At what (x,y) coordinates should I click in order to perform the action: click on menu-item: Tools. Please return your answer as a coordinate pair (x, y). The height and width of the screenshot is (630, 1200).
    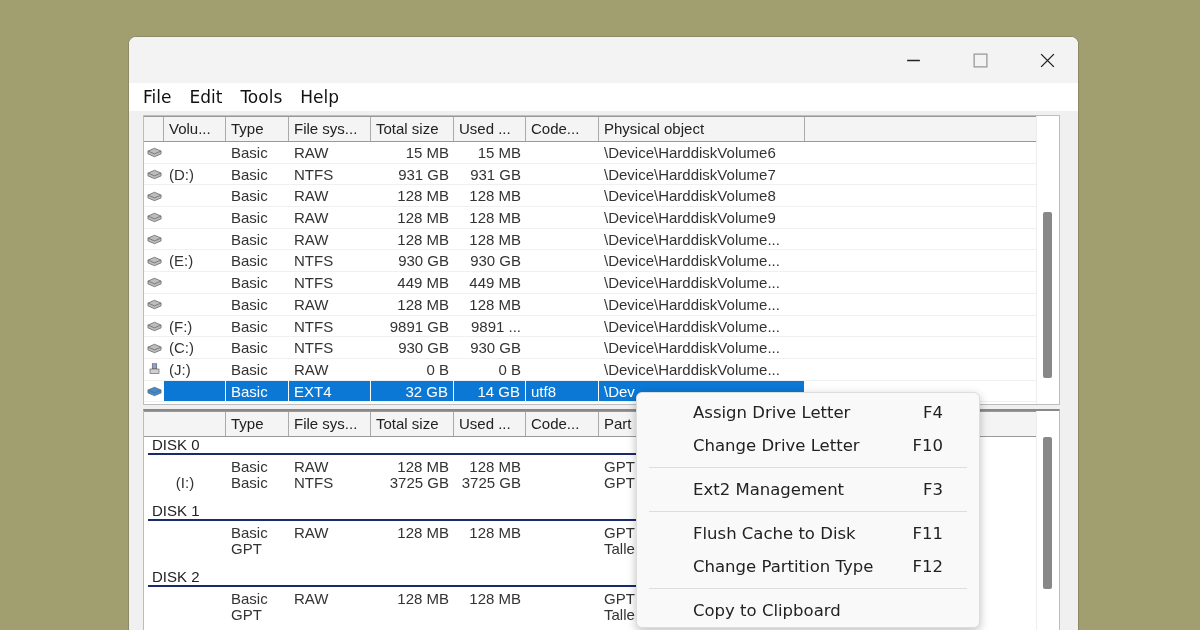
    Looking at the image, I should click on (269, 97).